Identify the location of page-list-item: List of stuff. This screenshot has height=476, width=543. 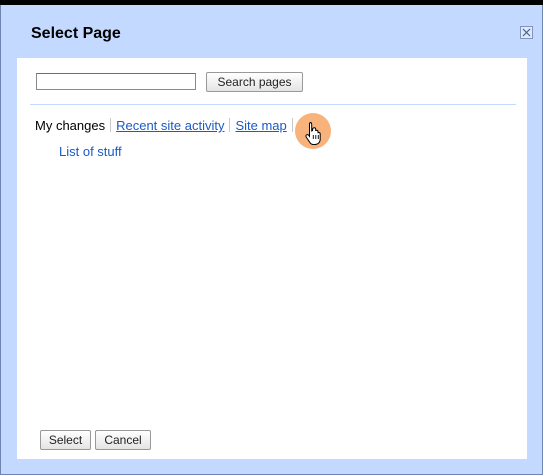
(90, 151).